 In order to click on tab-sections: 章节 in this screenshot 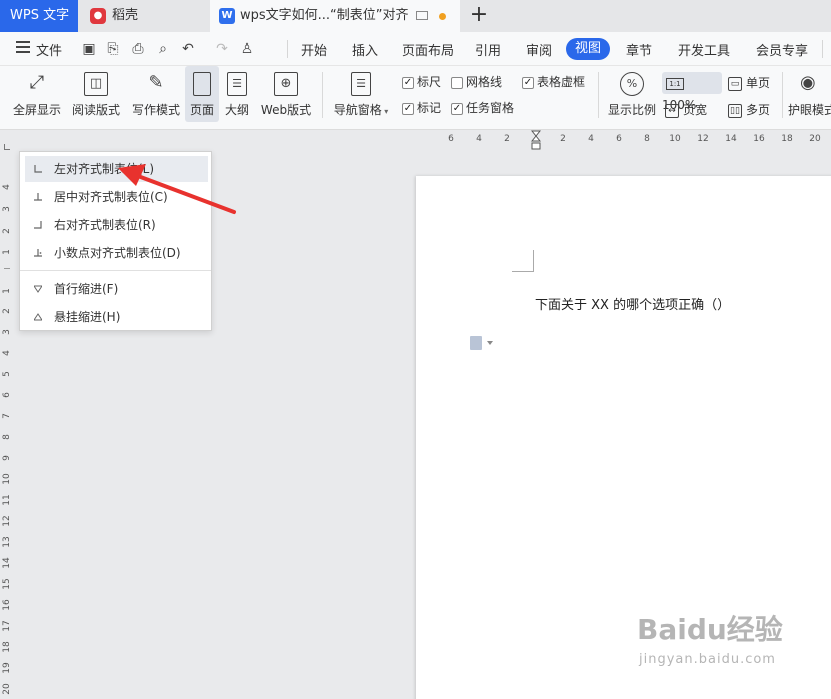, I will do `click(639, 49)`.